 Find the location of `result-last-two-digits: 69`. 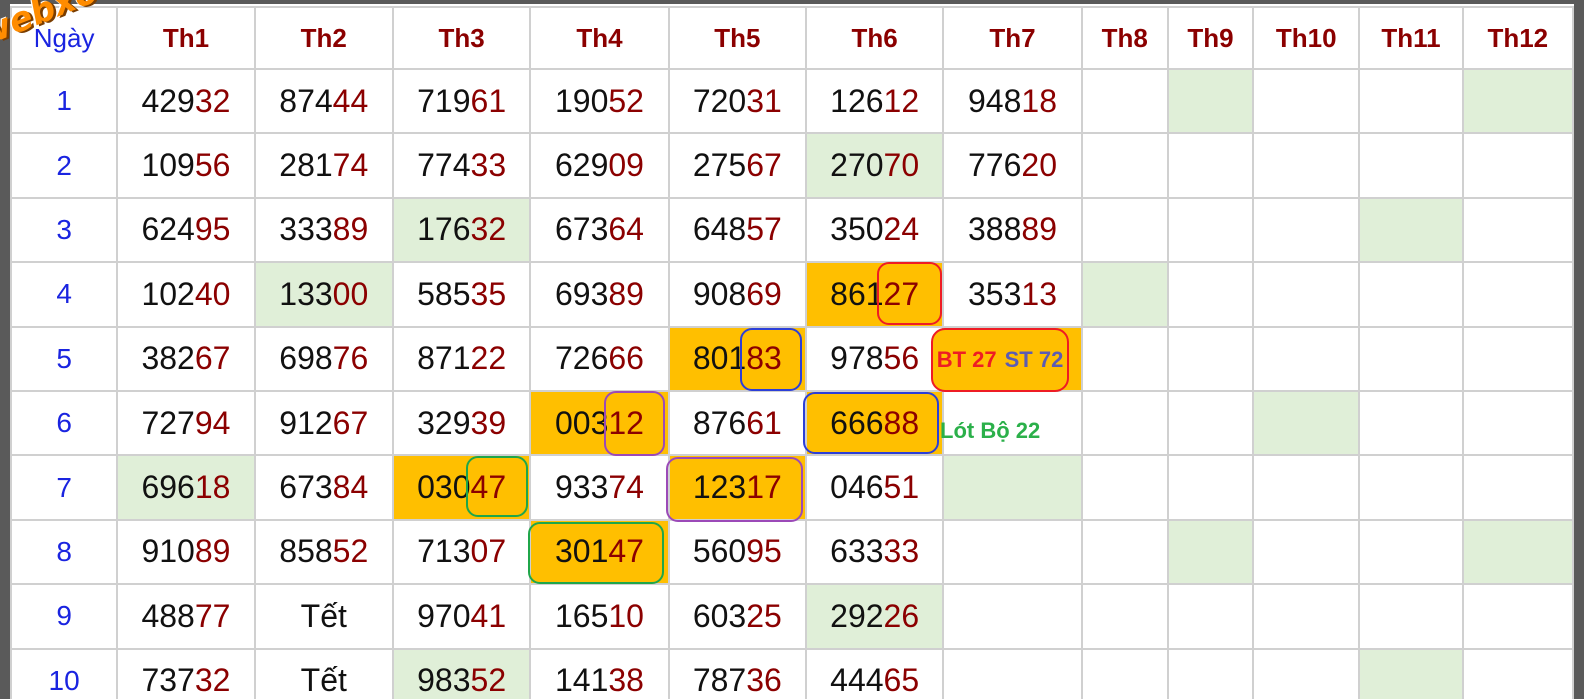

result-last-two-digits: 69 is located at coordinates (764, 293).